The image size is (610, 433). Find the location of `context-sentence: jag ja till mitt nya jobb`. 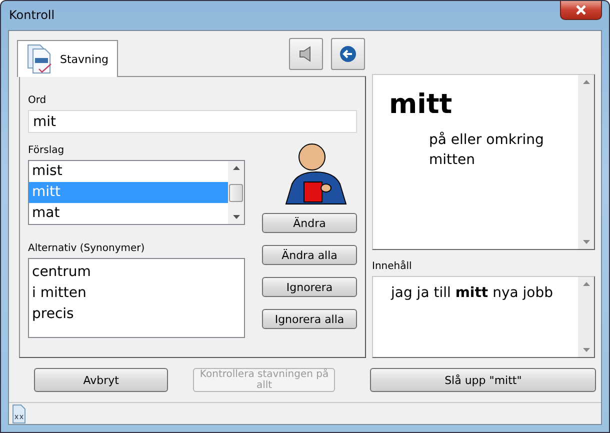

context-sentence: jag ja till mitt nya jobb is located at coordinates (472, 293).